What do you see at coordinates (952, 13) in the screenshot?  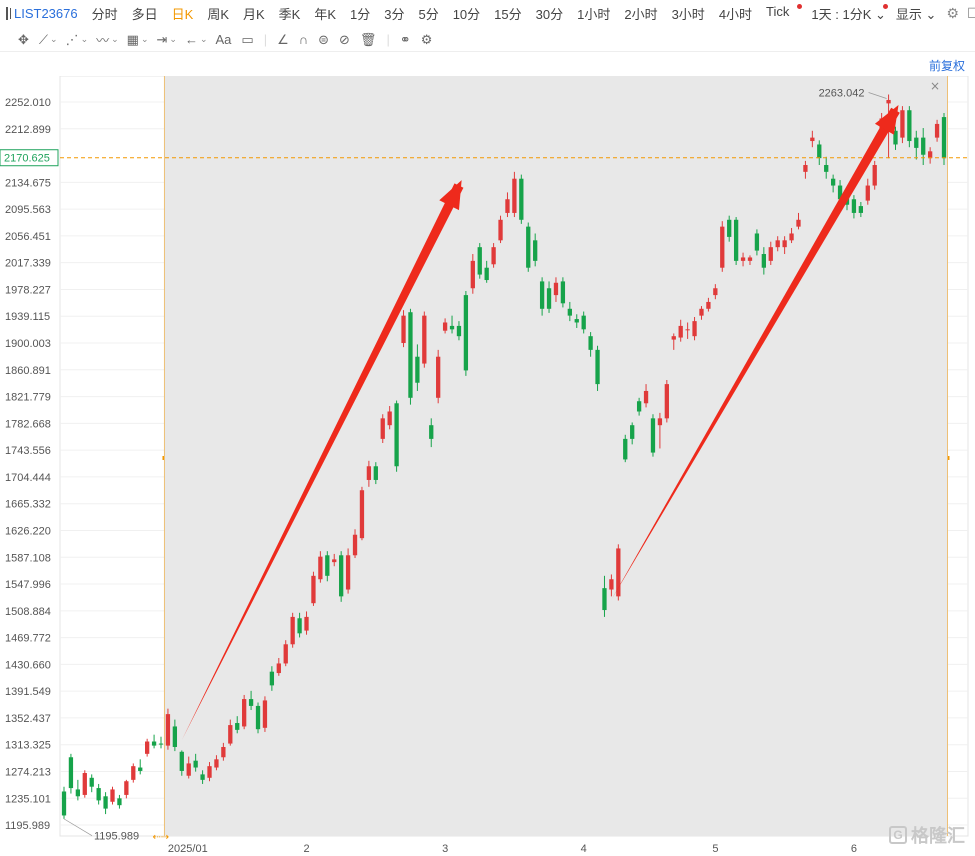 I see `settings-icon: ⚙` at bounding box center [952, 13].